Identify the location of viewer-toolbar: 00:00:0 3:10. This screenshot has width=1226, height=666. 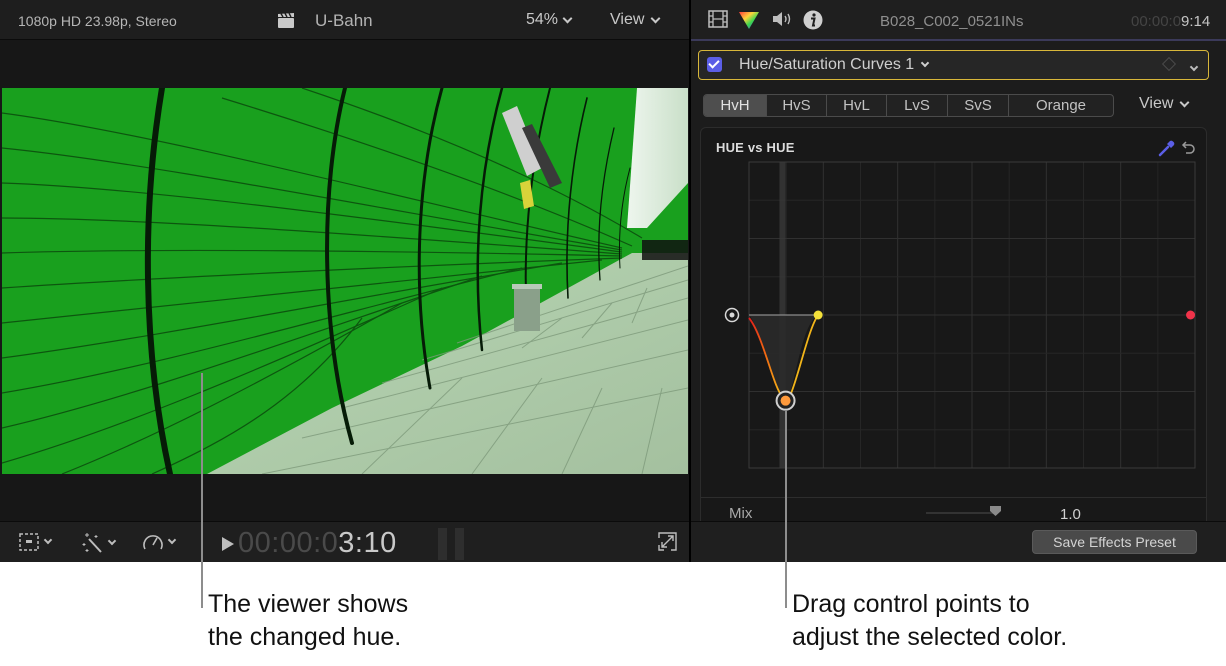
(344, 541).